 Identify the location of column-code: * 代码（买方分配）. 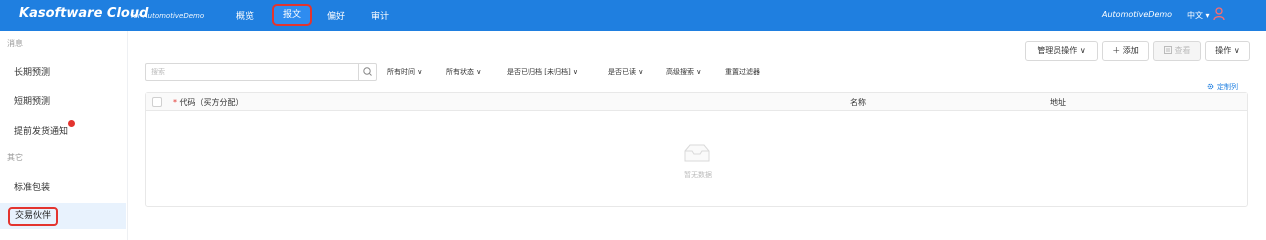
(208, 102).